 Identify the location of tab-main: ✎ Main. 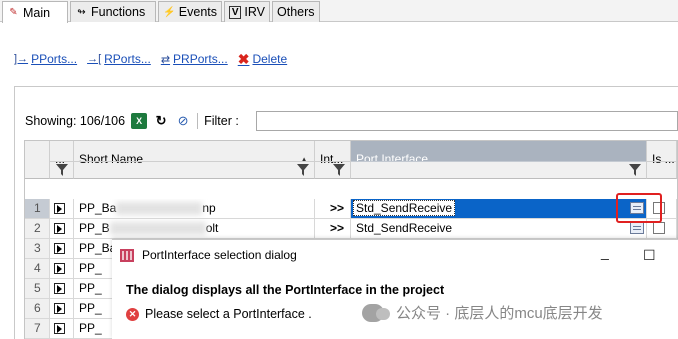
(35, 12).